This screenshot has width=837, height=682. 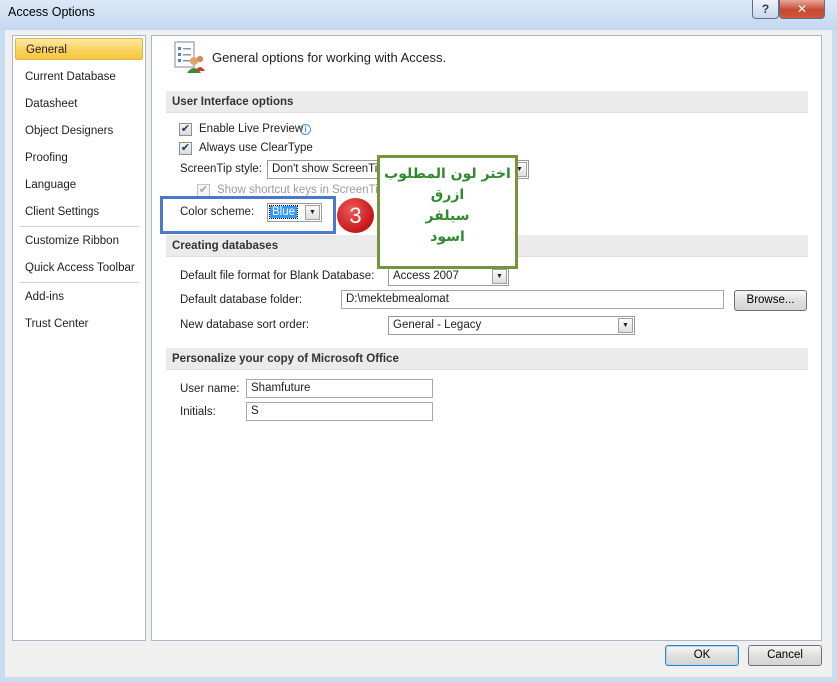 What do you see at coordinates (189, 57) in the screenshot?
I see `general-options-icon` at bounding box center [189, 57].